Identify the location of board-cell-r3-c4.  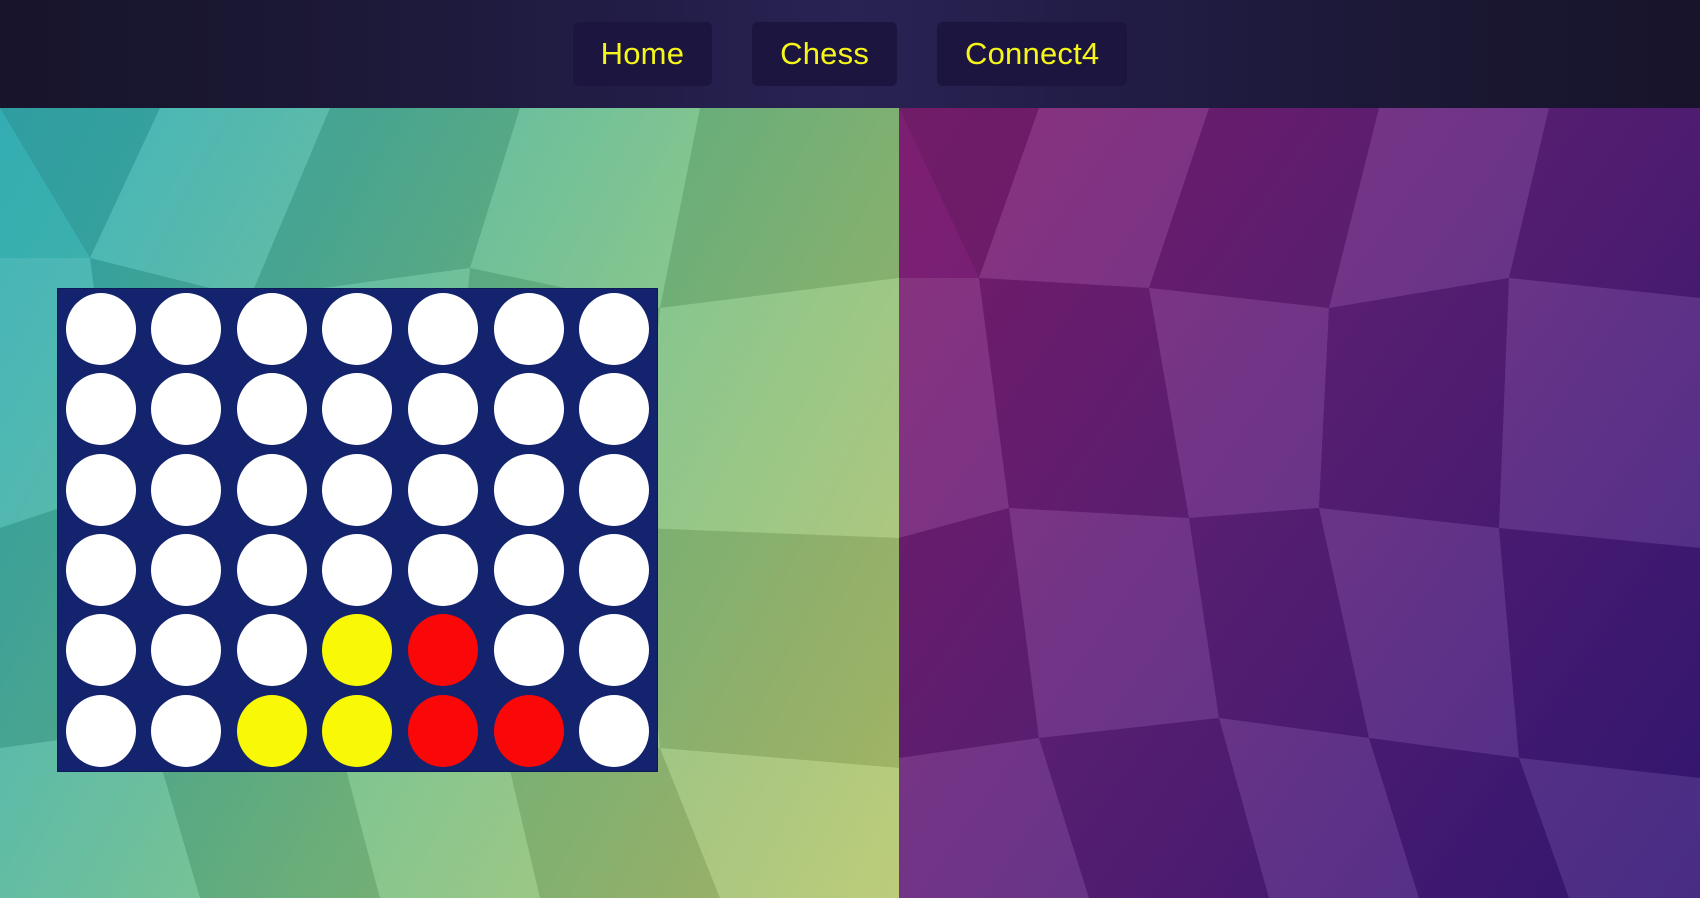
(443, 570).